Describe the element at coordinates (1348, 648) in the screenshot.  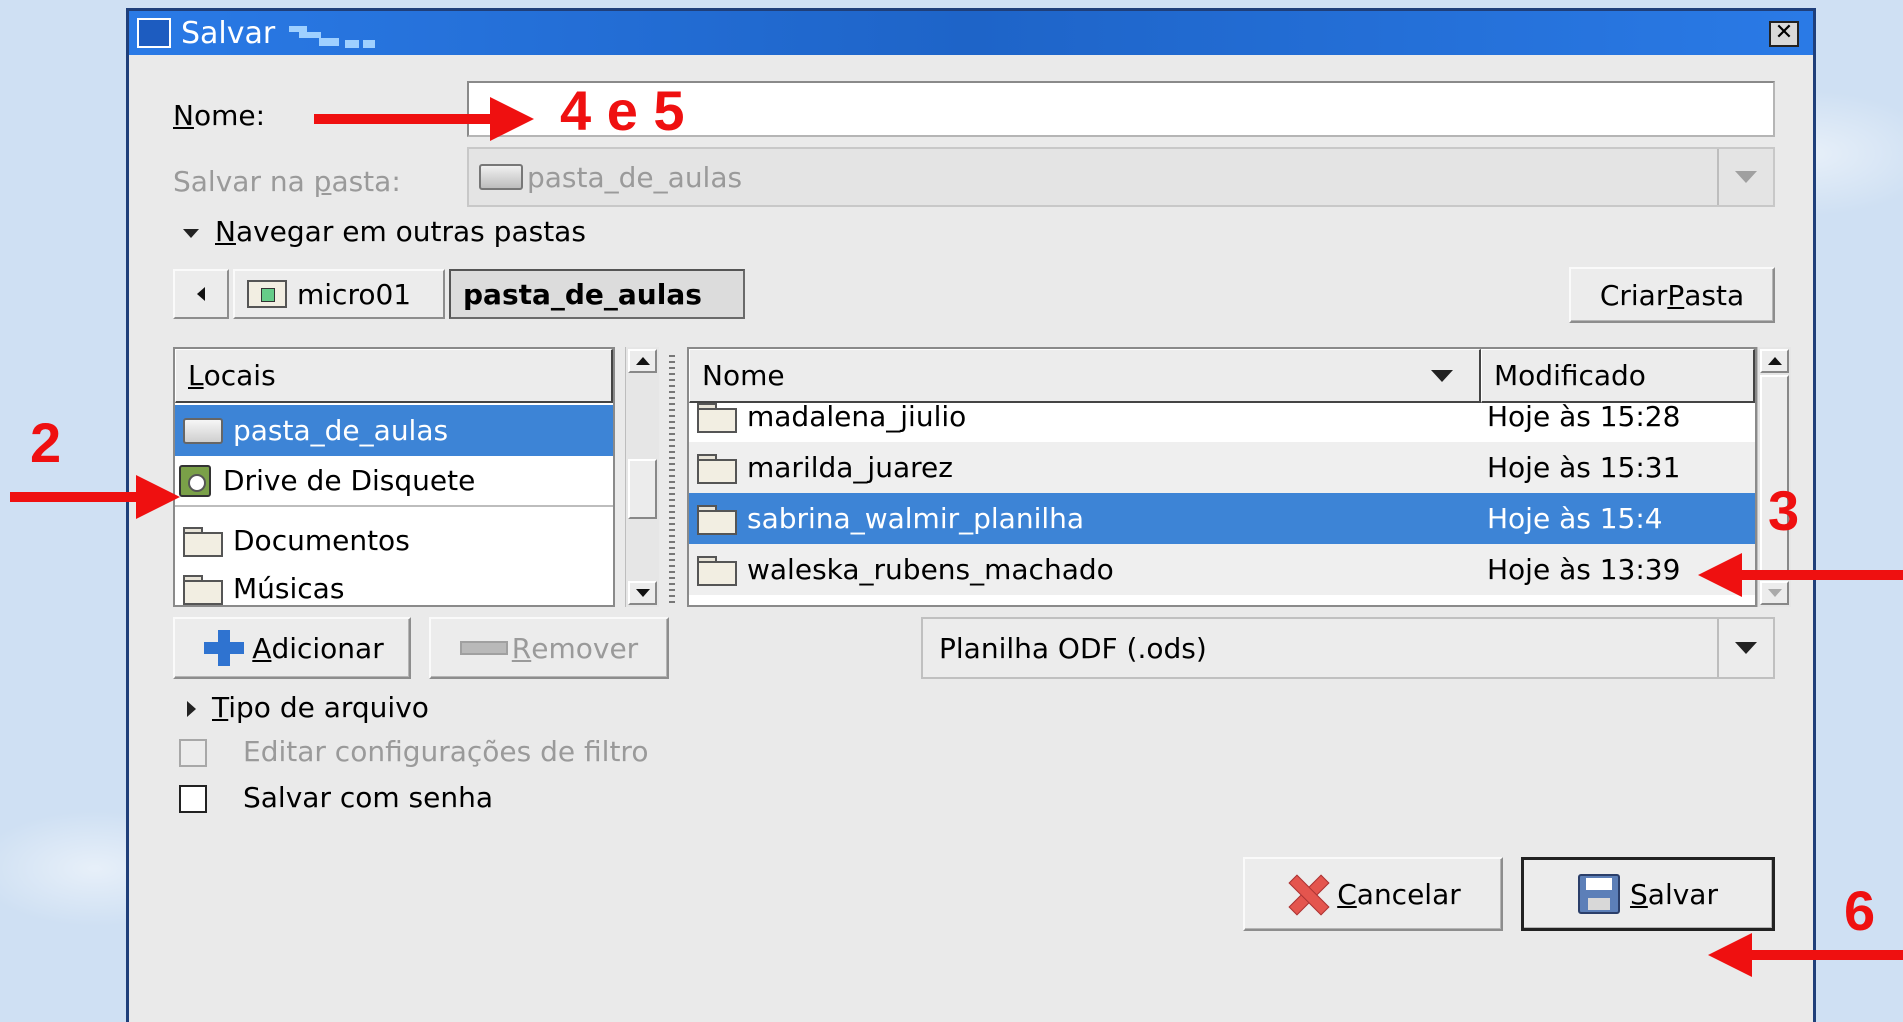
I see `file-filter-combo: Planilha ODF (.ods)` at that location.